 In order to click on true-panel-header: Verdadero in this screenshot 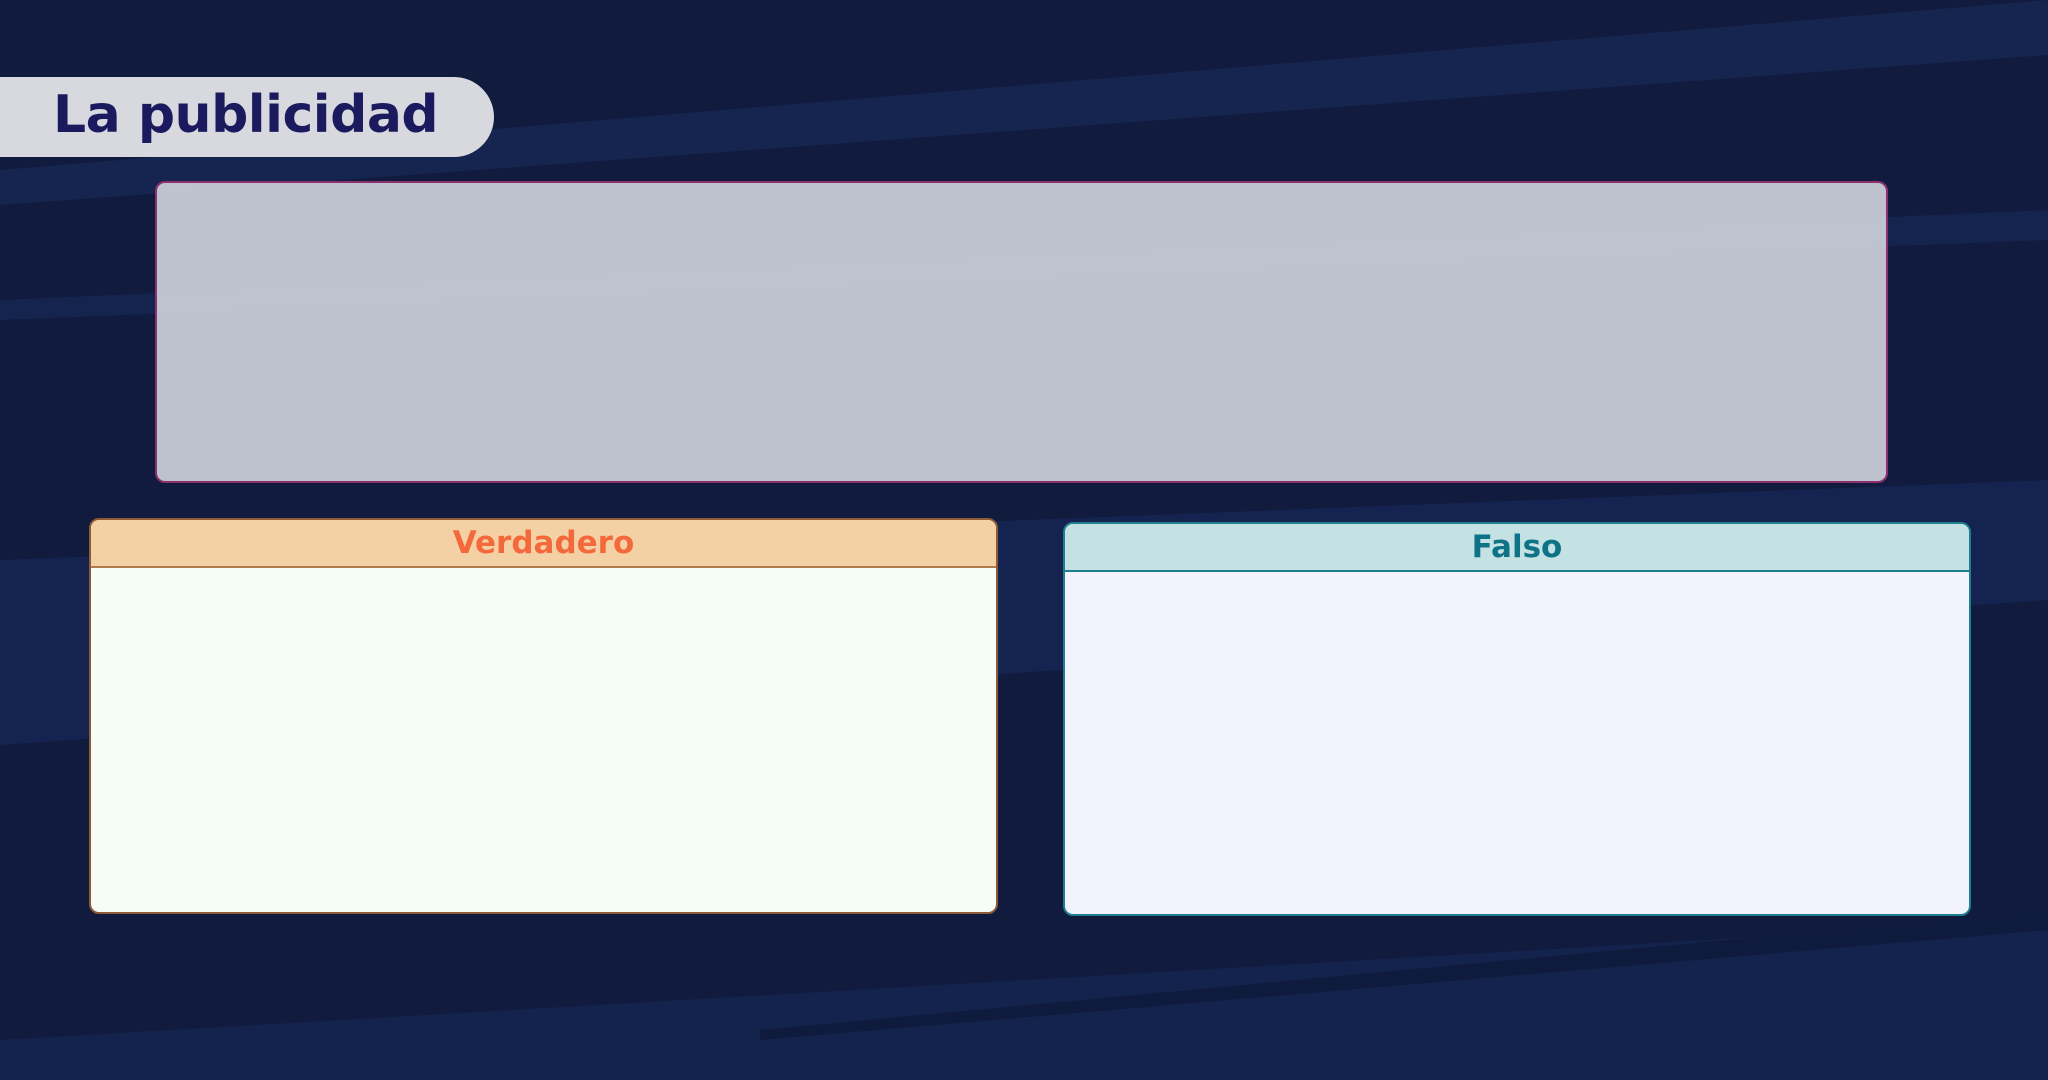, I will do `click(543, 544)`.